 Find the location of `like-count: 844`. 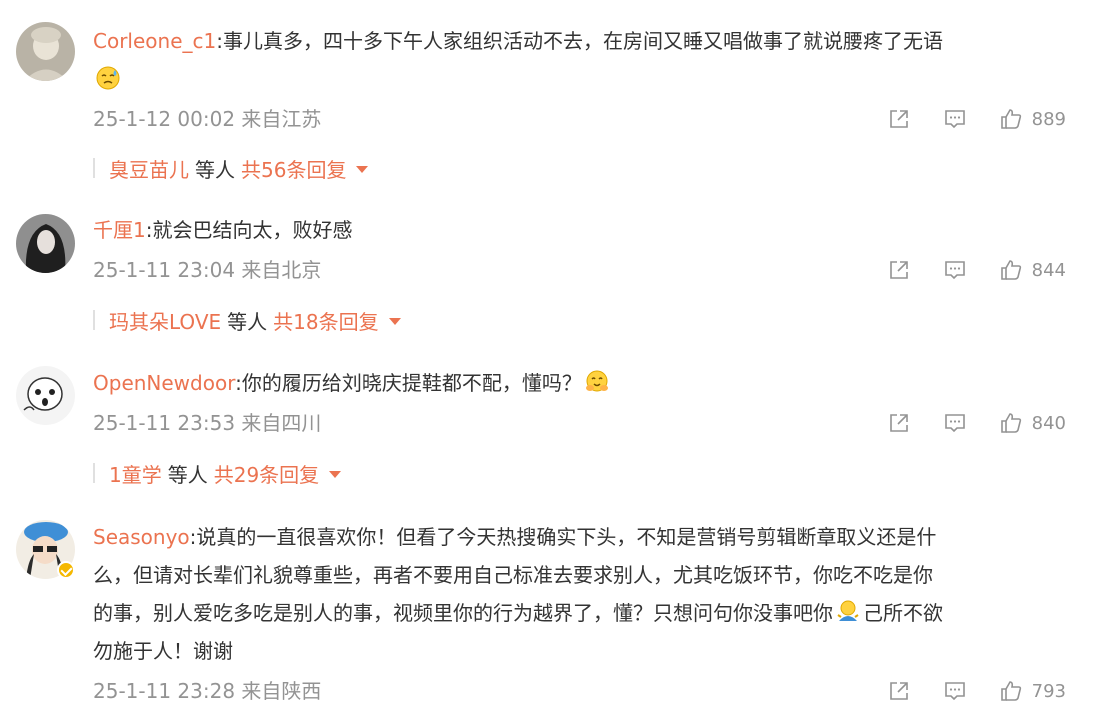

like-count: 844 is located at coordinates (1048, 270).